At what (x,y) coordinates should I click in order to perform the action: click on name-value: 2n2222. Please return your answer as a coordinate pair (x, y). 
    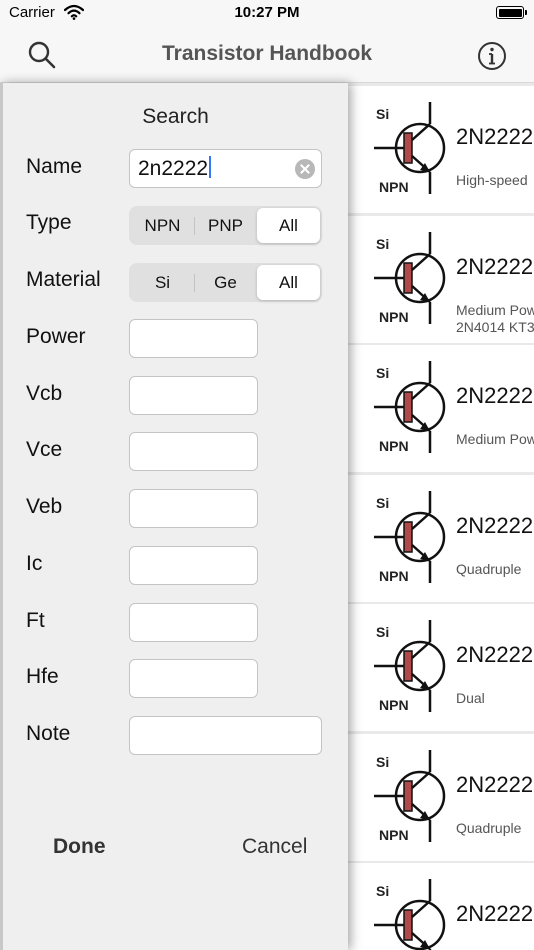
    Looking at the image, I should click on (173, 168).